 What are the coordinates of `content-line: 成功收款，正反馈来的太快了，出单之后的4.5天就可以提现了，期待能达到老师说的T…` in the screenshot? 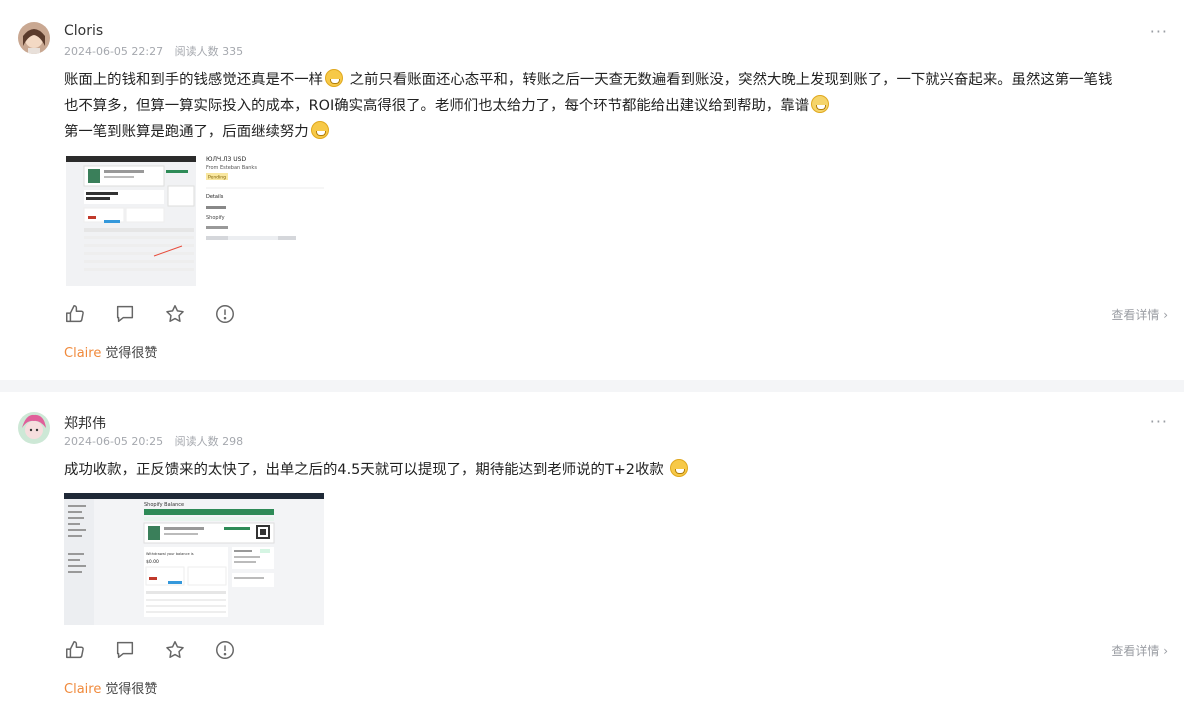 It's located at (612, 470).